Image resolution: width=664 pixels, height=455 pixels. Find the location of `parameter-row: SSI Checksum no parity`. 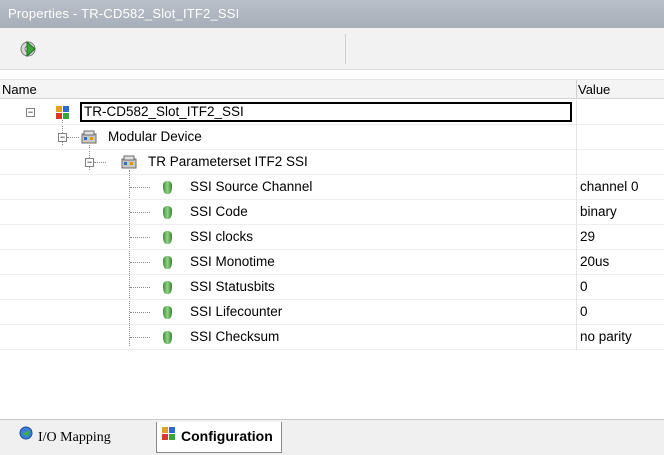

parameter-row: SSI Checksum no parity is located at coordinates (332, 337).